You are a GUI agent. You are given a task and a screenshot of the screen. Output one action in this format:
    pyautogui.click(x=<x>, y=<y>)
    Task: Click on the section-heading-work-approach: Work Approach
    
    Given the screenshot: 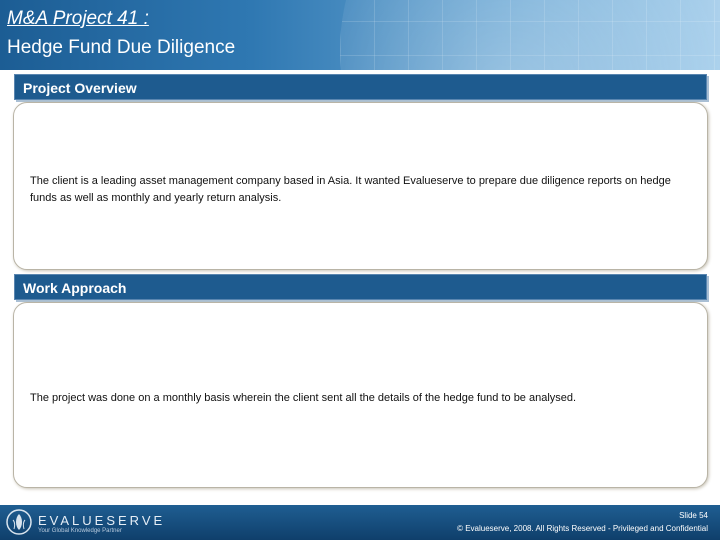 What is the action you would take?
    pyautogui.click(x=360, y=287)
    